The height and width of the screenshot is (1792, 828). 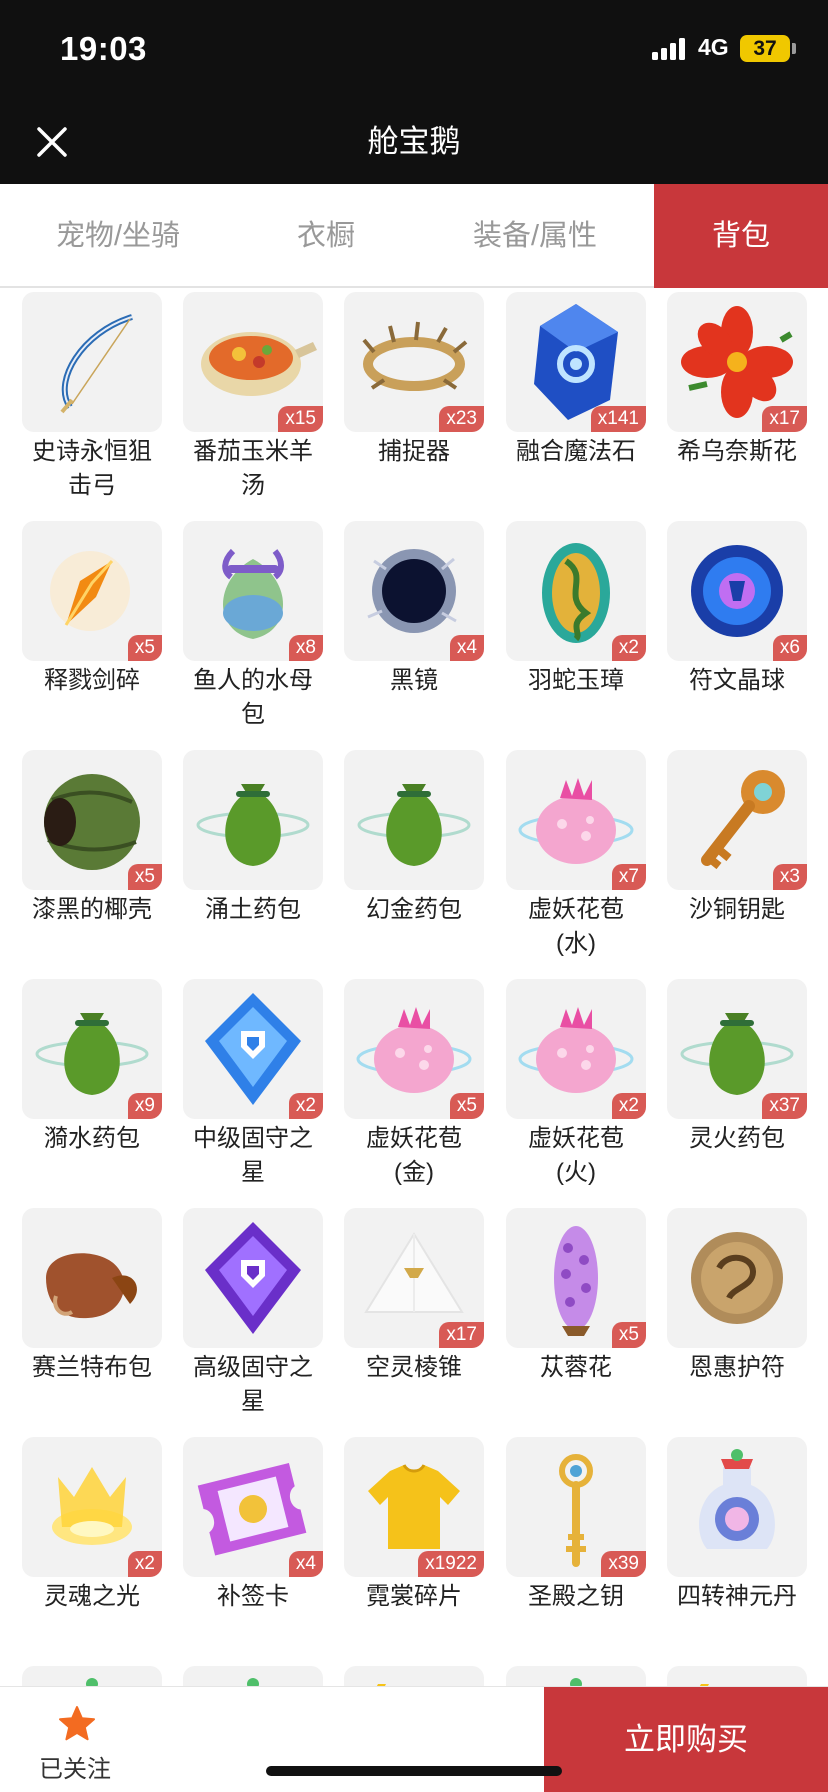 What do you see at coordinates (737, 1138) in the screenshot?
I see `item-name: 灵火药包` at bounding box center [737, 1138].